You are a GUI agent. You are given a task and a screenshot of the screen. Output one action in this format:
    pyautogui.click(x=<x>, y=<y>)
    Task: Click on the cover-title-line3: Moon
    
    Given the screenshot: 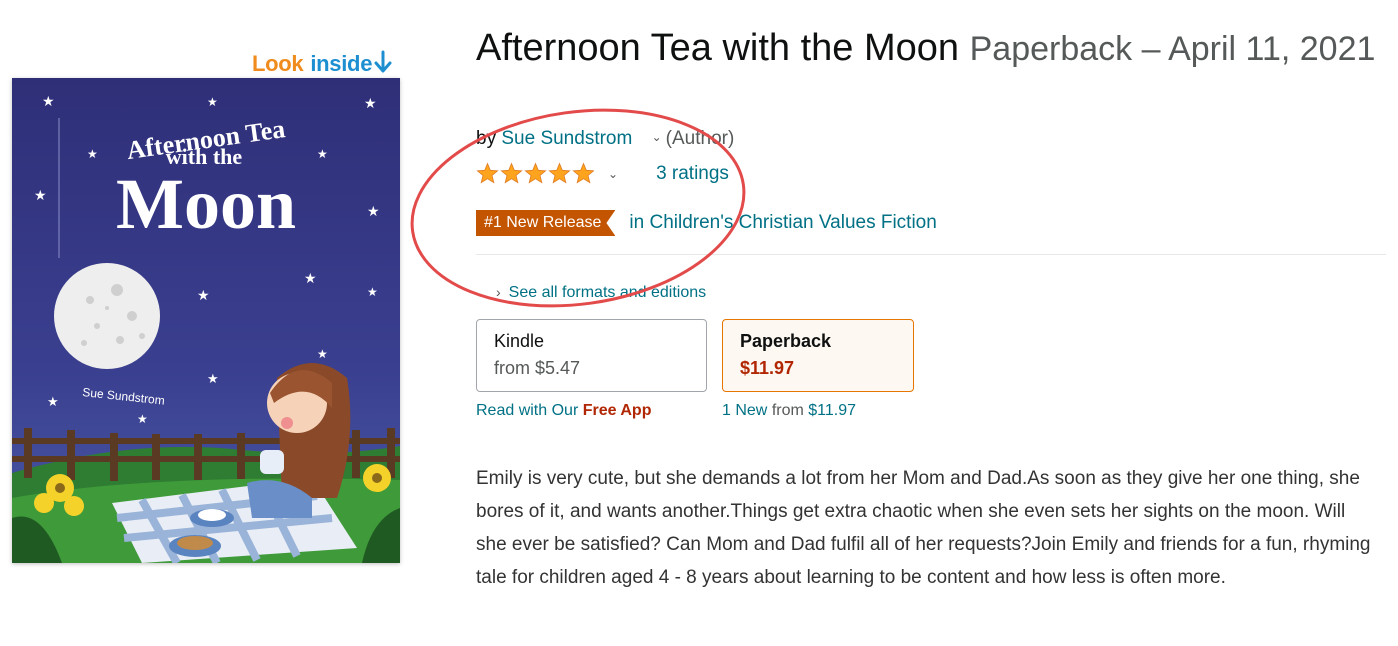 What is the action you would take?
    pyautogui.click(x=206, y=204)
    